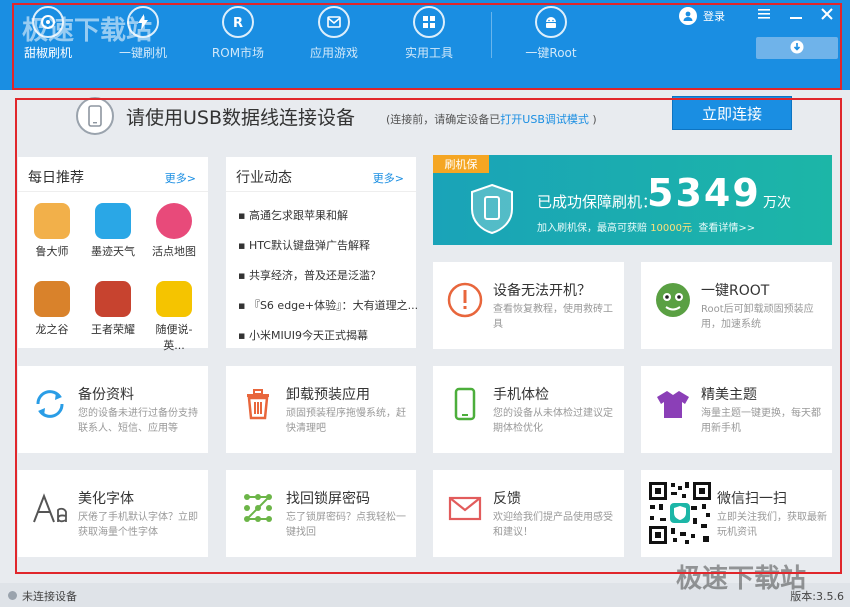  Describe the element at coordinates (113, 299) in the screenshot. I see `honor-of-kings-icon` at that location.